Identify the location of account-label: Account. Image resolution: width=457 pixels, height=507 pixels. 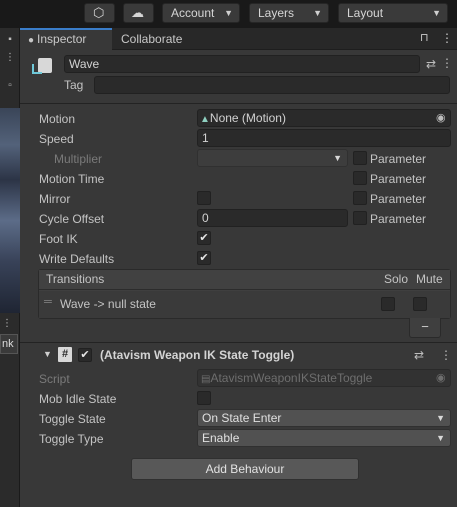
(193, 13).